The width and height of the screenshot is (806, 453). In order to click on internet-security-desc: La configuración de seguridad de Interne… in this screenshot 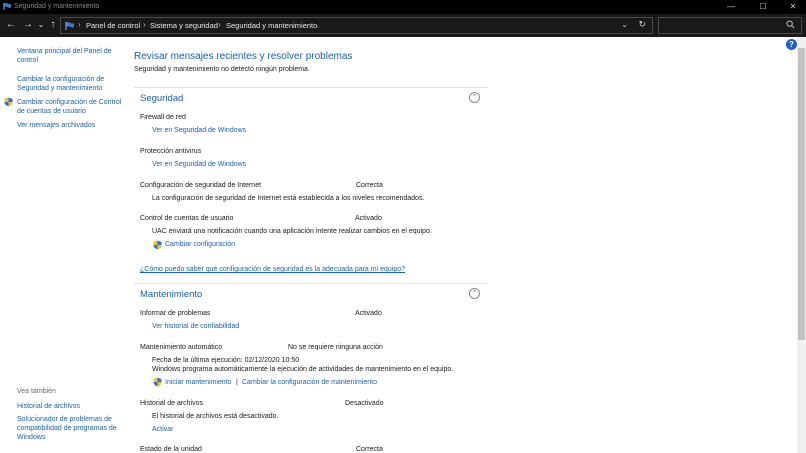, I will do `click(288, 198)`.